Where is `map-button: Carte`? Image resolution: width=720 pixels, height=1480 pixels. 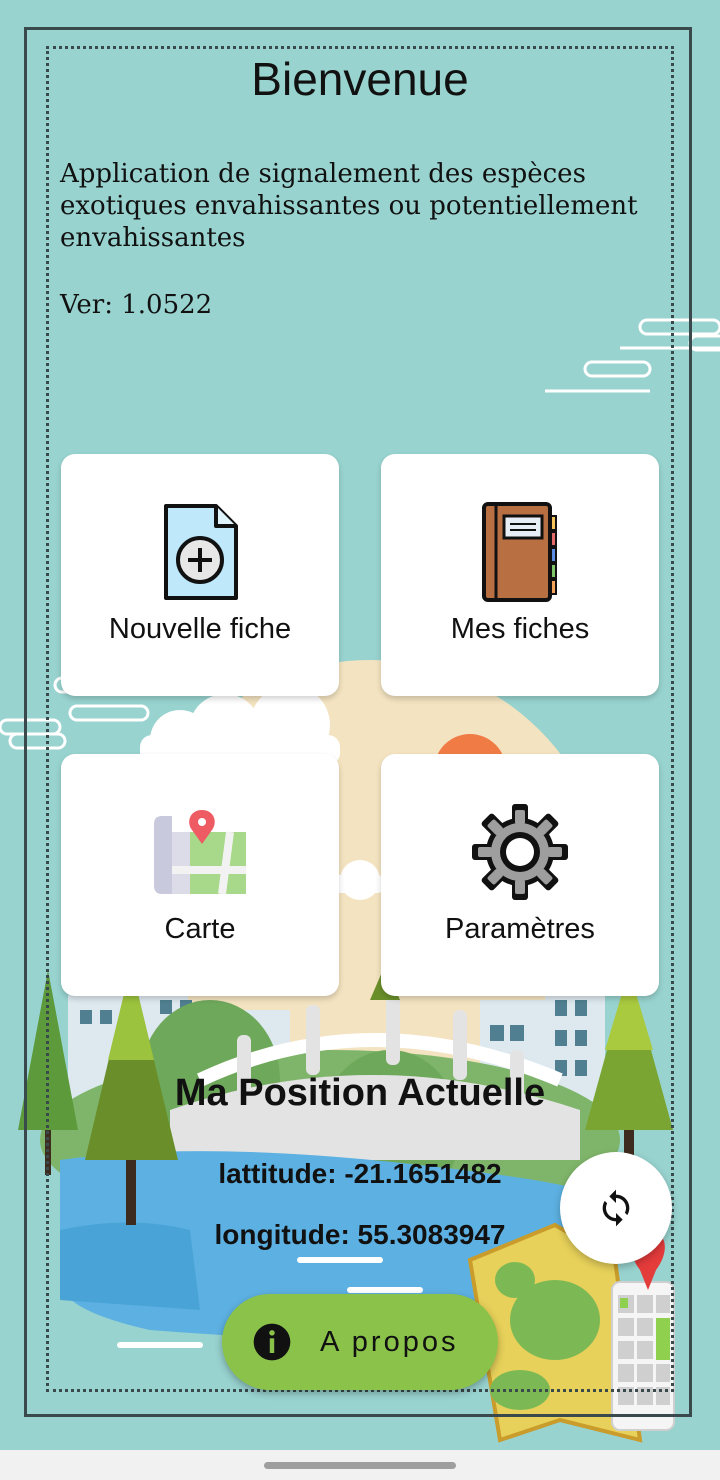 map-button: Carte is located at coordinates (200, 875).